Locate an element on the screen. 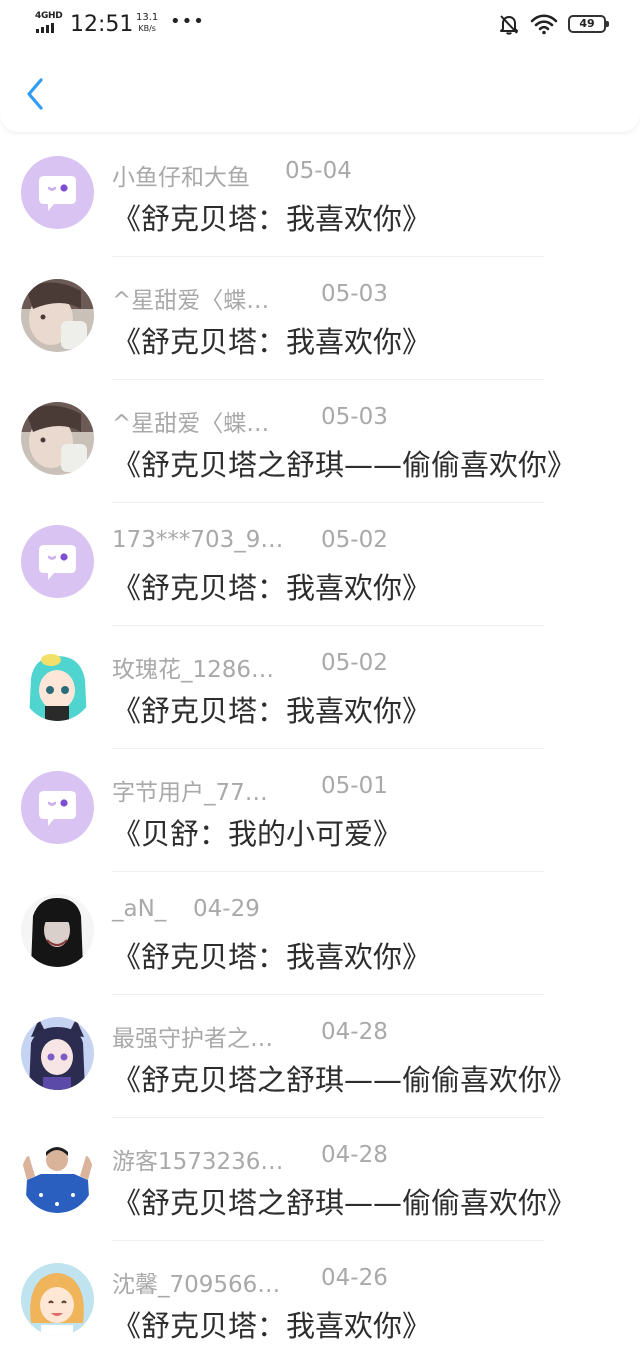 The image size is (640, 1364). comment-meta: 游客1573236… 04-28 is located at coordinates (250, 1158).